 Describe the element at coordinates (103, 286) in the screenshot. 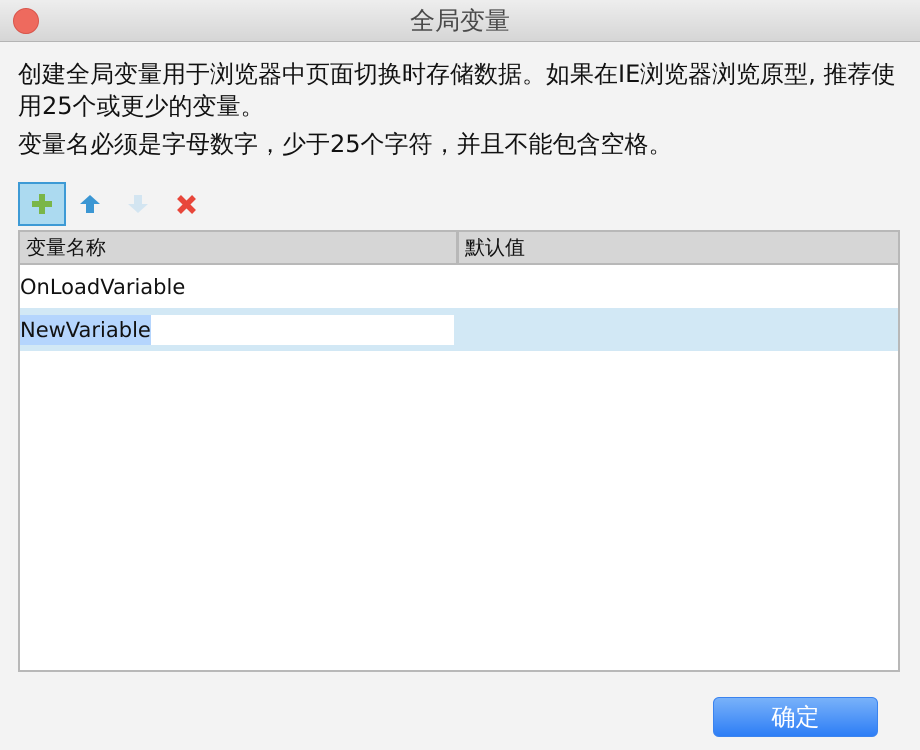

I see `name-cell: OnLoadVariable` at that location.